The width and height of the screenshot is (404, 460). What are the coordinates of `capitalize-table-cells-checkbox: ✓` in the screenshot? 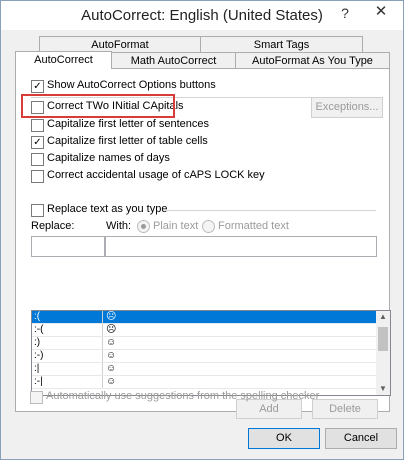 It's located at (37, 142).